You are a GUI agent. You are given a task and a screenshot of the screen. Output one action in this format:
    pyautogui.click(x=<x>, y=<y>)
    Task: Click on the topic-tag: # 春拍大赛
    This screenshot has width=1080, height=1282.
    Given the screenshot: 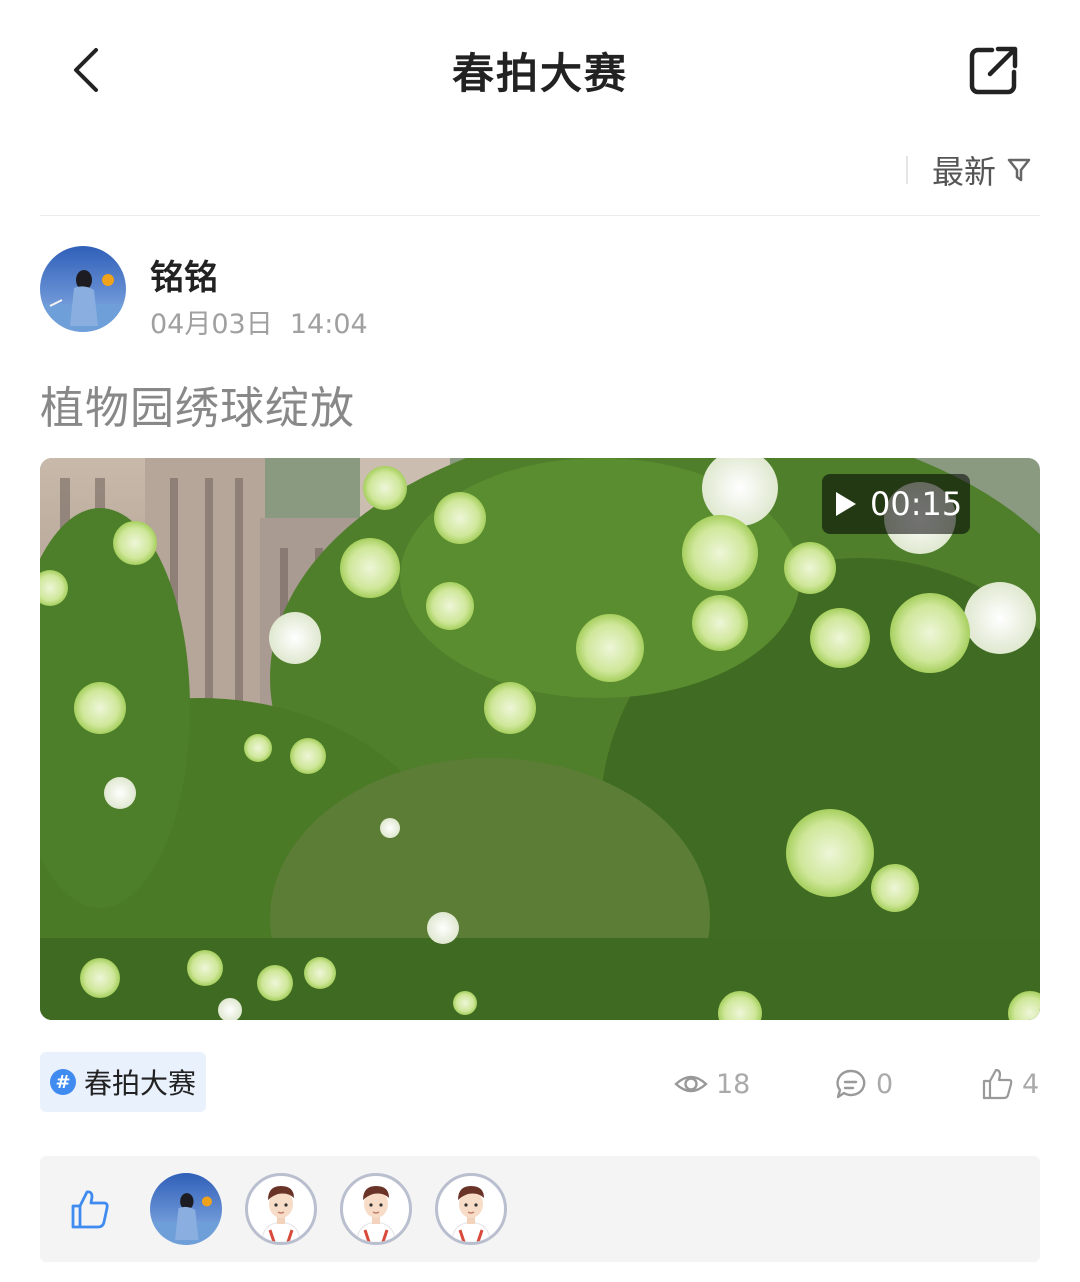 What is the action you would take?
    pyautogui.click(x=123, y=1082)
    